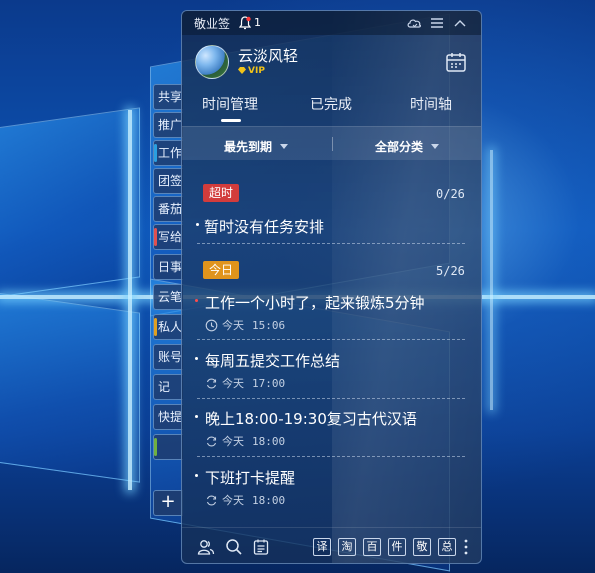 This screenshot has height=573, width=595. What do you see at coordinates (322, 547) in the screenshot?
I see `quick-translate-button: 译` at bounding box center [322, 547].